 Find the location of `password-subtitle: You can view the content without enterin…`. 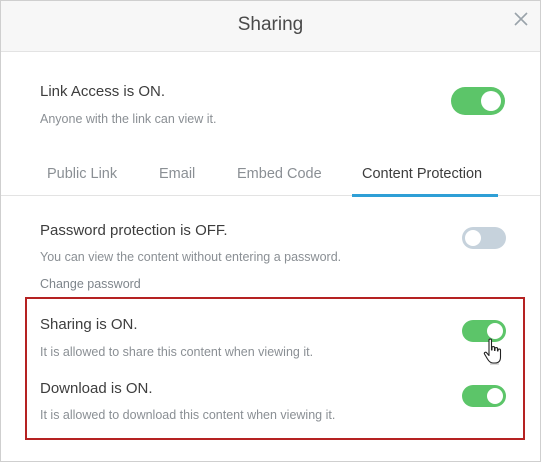

password-subtitle: You can view the content without enterin… is located at coordinates (191, 257).